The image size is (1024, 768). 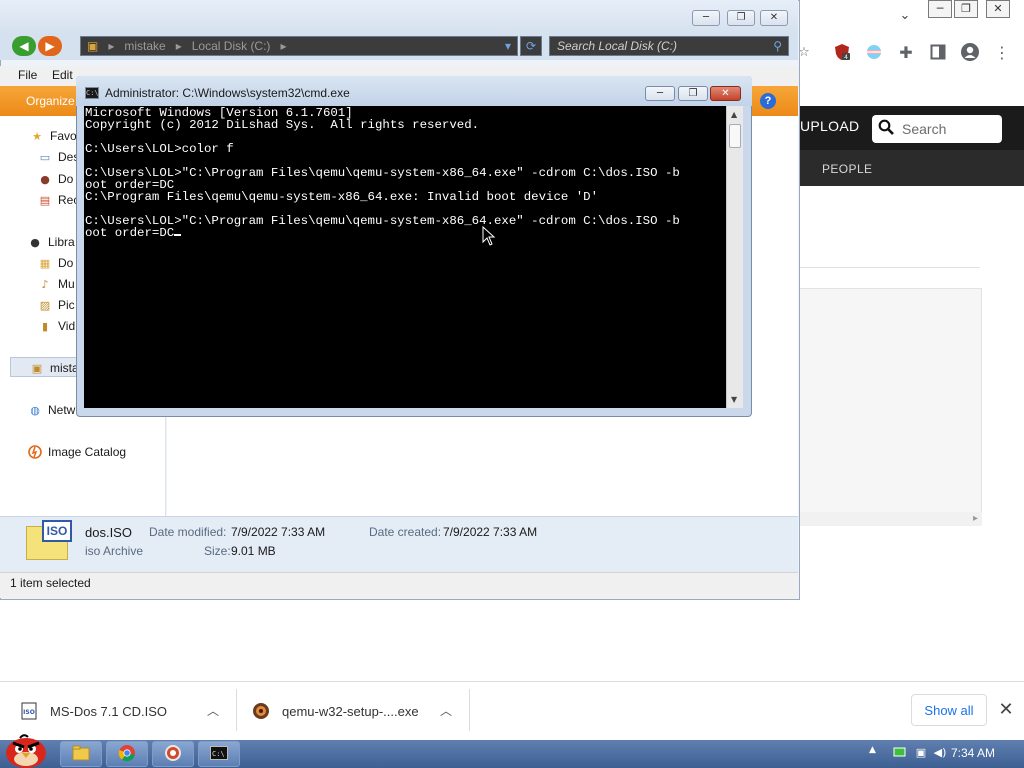 I want to click on details-file-name: dos.ISO, so click(x=108, y=532).